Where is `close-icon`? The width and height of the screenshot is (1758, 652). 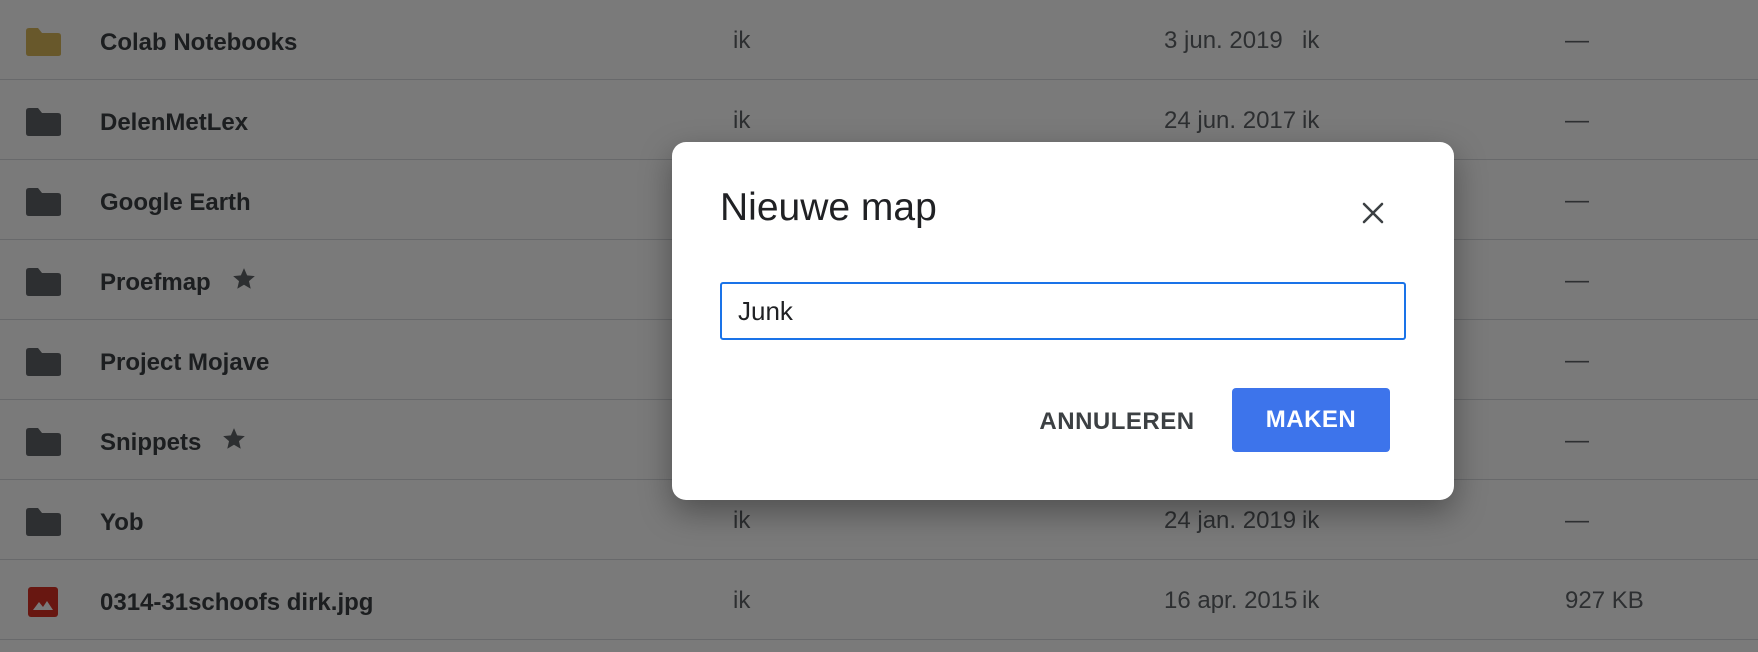 close-icon is located at coordinates (1373, 213).